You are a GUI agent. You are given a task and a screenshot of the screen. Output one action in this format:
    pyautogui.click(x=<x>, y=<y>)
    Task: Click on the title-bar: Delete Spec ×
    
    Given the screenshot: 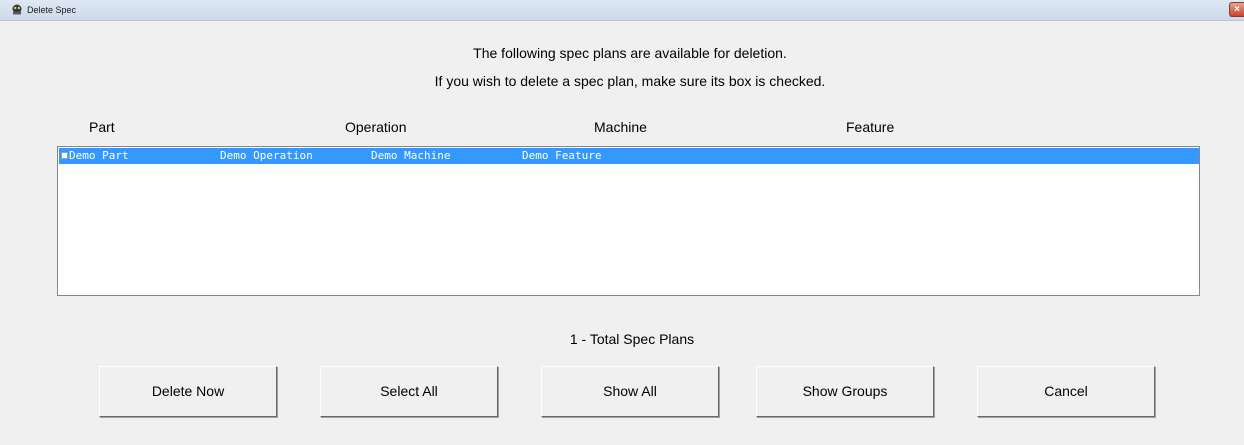 What is the action you would take?
    pyautogui.click(x=622, y=10)
    